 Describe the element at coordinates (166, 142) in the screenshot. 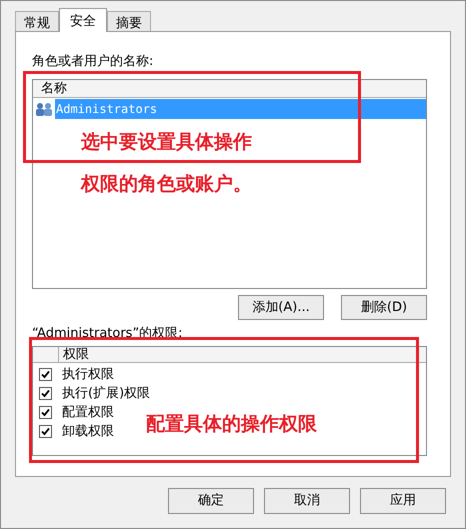

I see `annotation-text: 选中要设置具体操作` at that location.